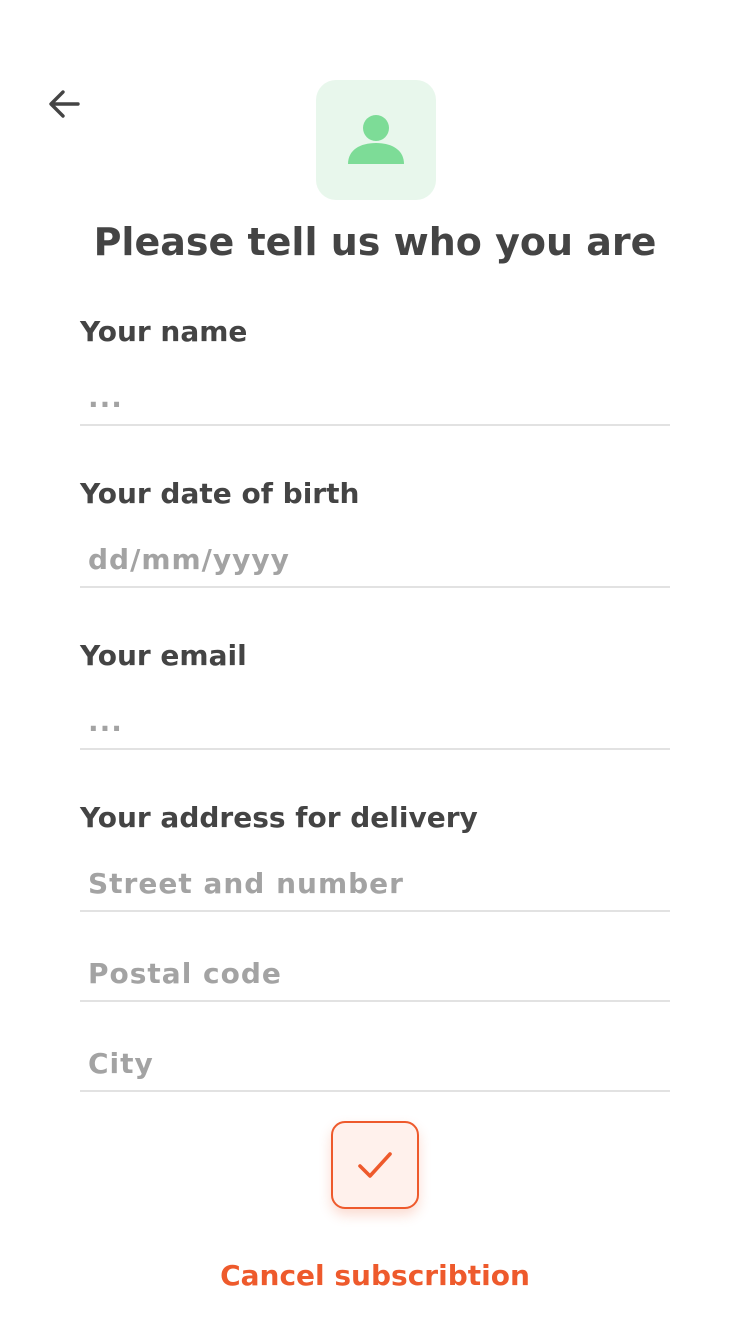  Describe the element at coordinates (375, 884) in the screenshot. I see `street-input` at that location.